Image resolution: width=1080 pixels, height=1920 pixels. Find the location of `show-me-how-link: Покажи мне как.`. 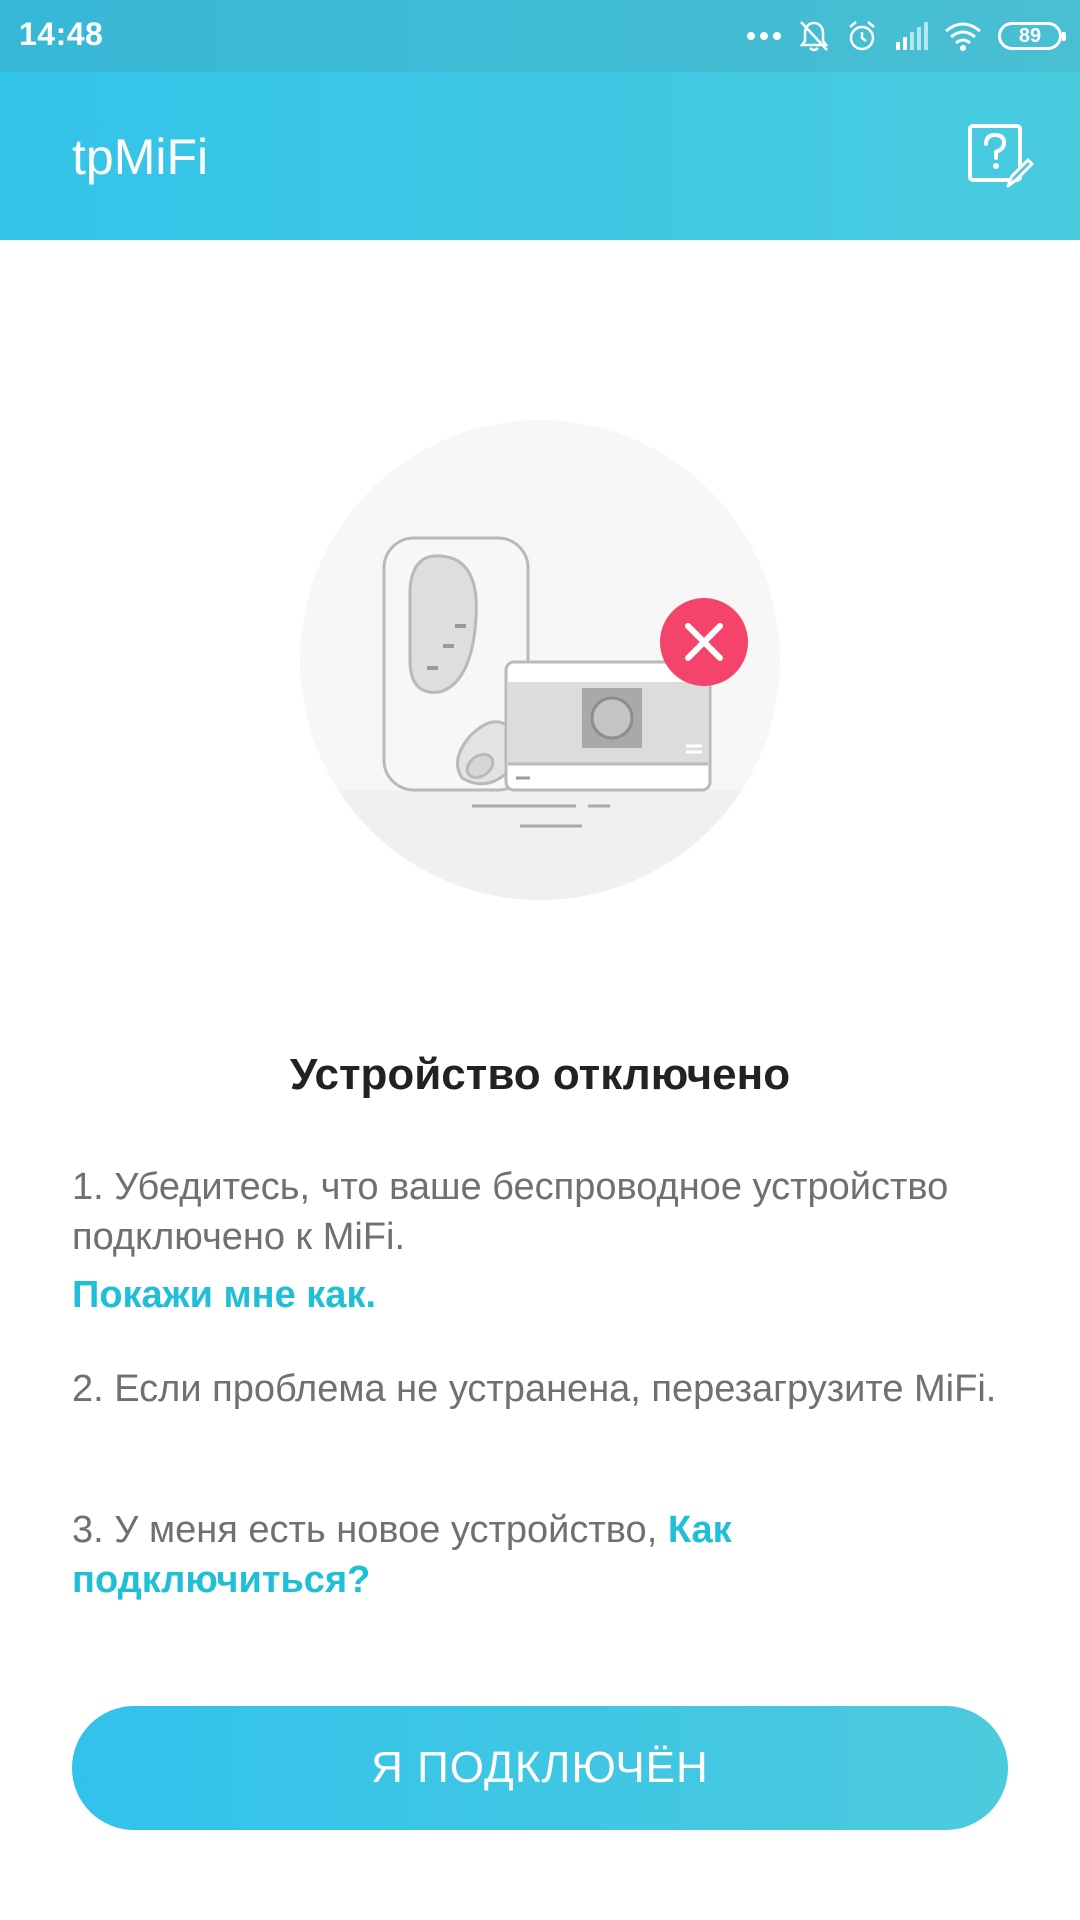

show-me-how-link: Покажи мне как. is located at coordinates (224, 1295).